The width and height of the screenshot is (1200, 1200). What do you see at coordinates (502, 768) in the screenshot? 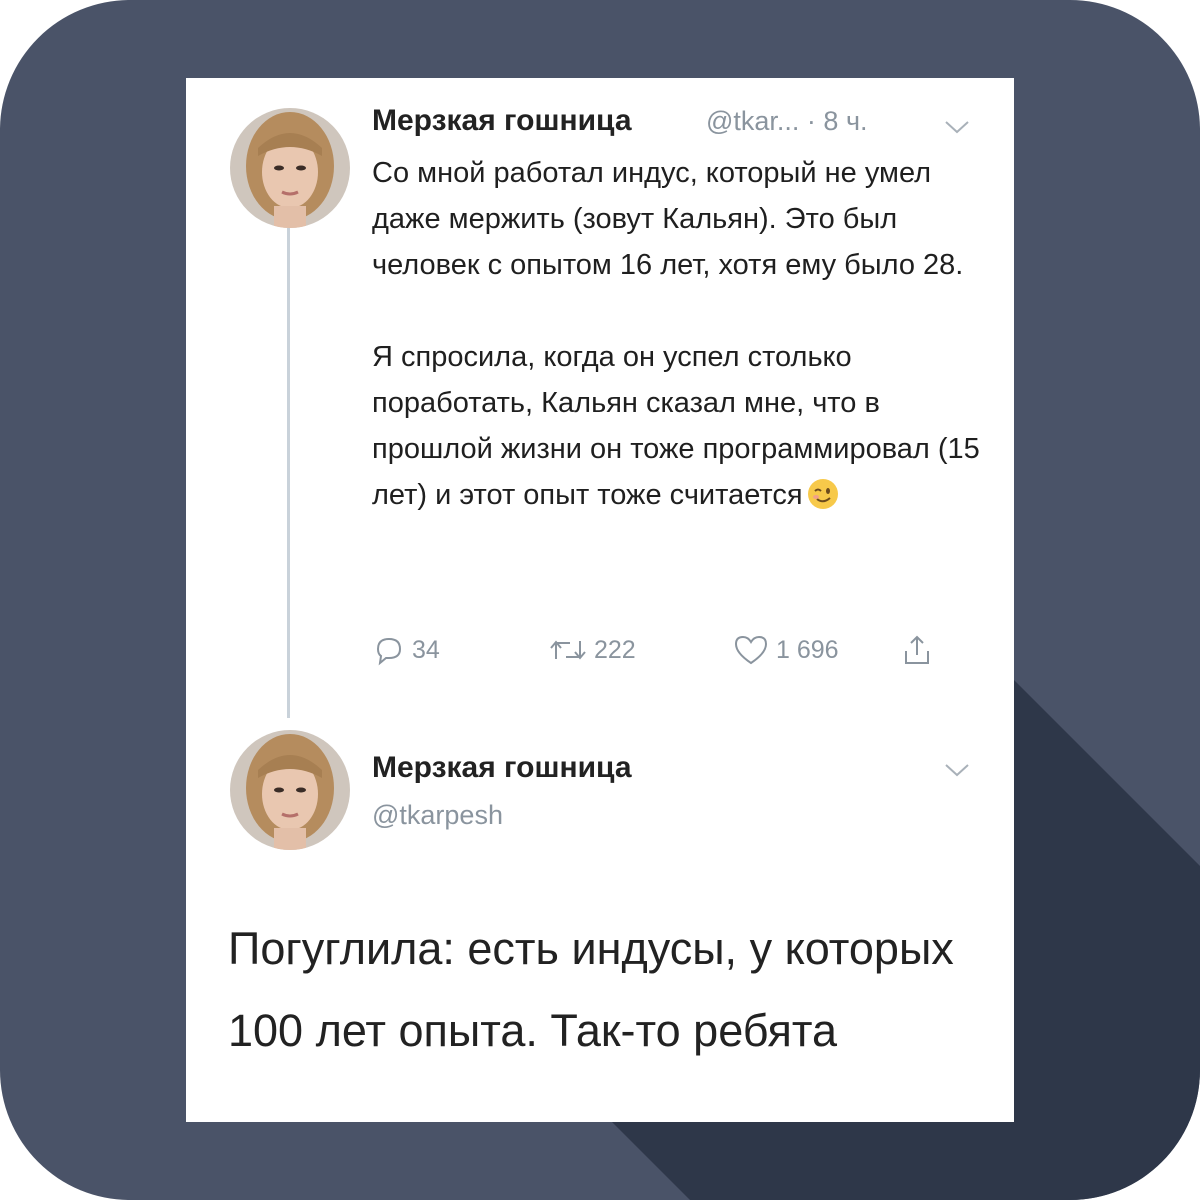
I see `reply-author-name: Мерзкая гошница` at bounding box center [502, 768].